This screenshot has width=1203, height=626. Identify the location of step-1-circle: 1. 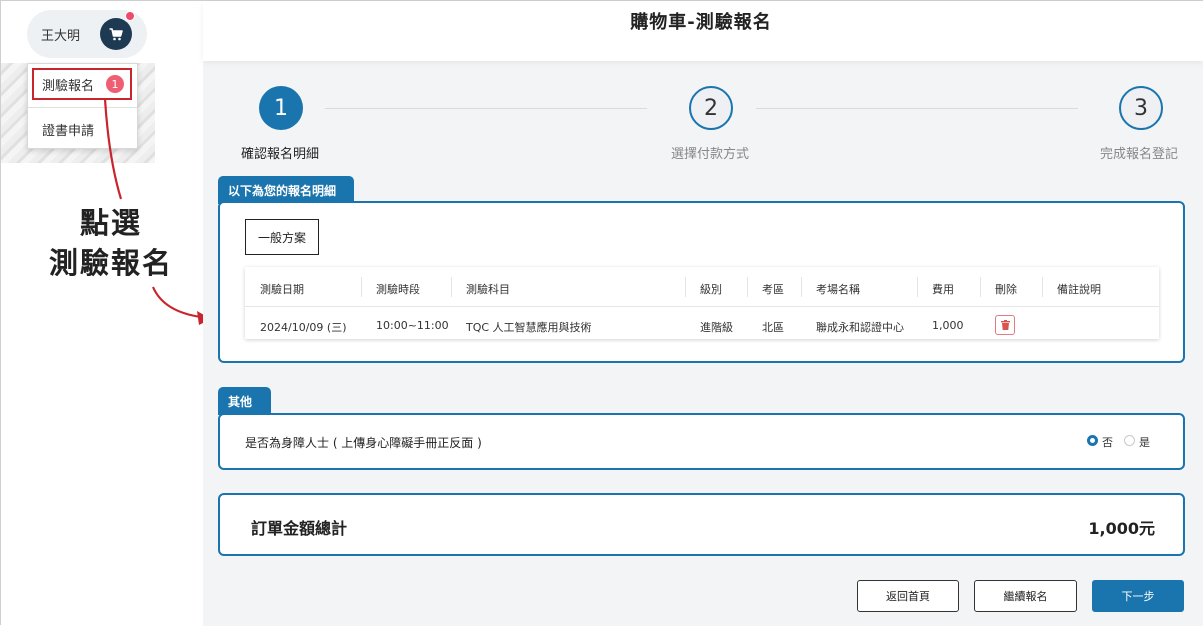
(281, 108).